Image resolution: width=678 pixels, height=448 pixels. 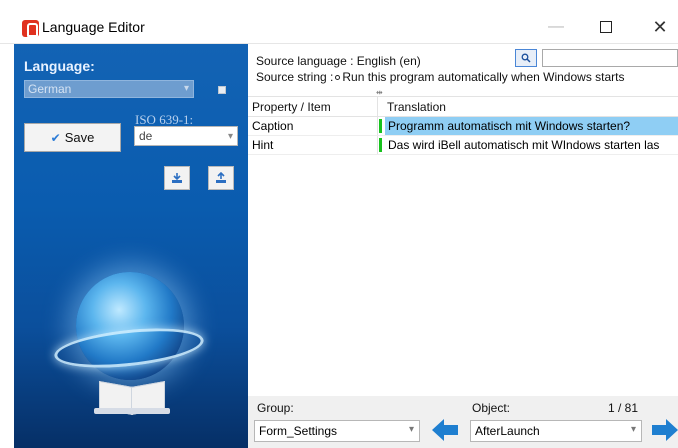 I want to click on language-label: Language:, so click(x=59, y=66).